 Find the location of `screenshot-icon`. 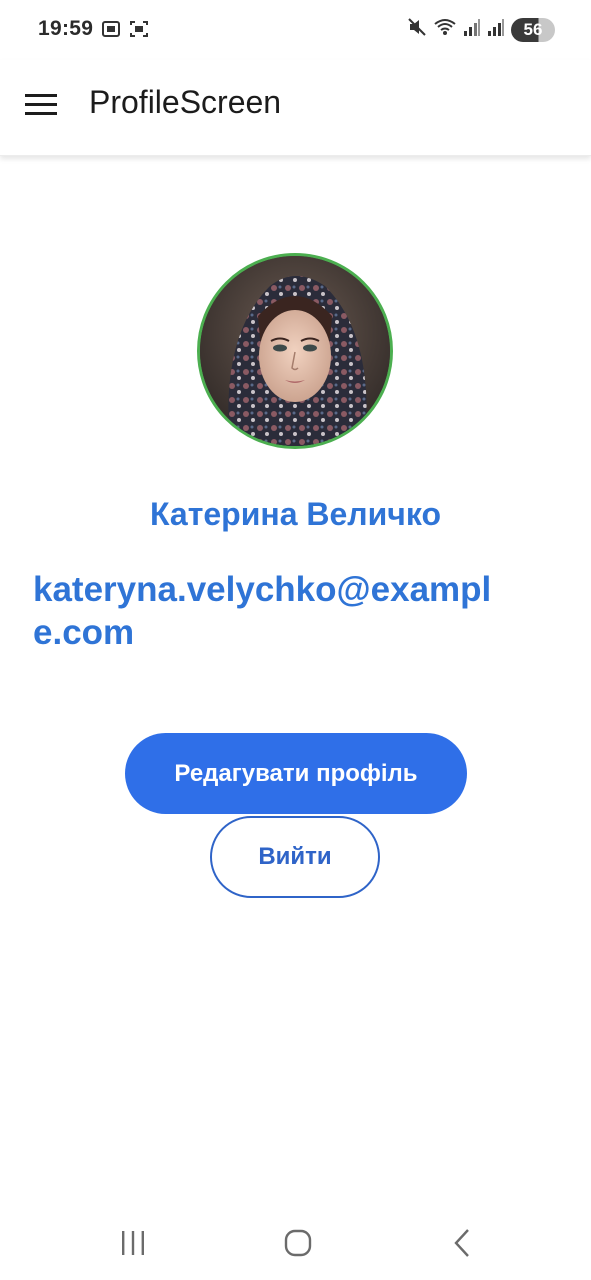

screenshot-icon is located at coordinates (111, 31).